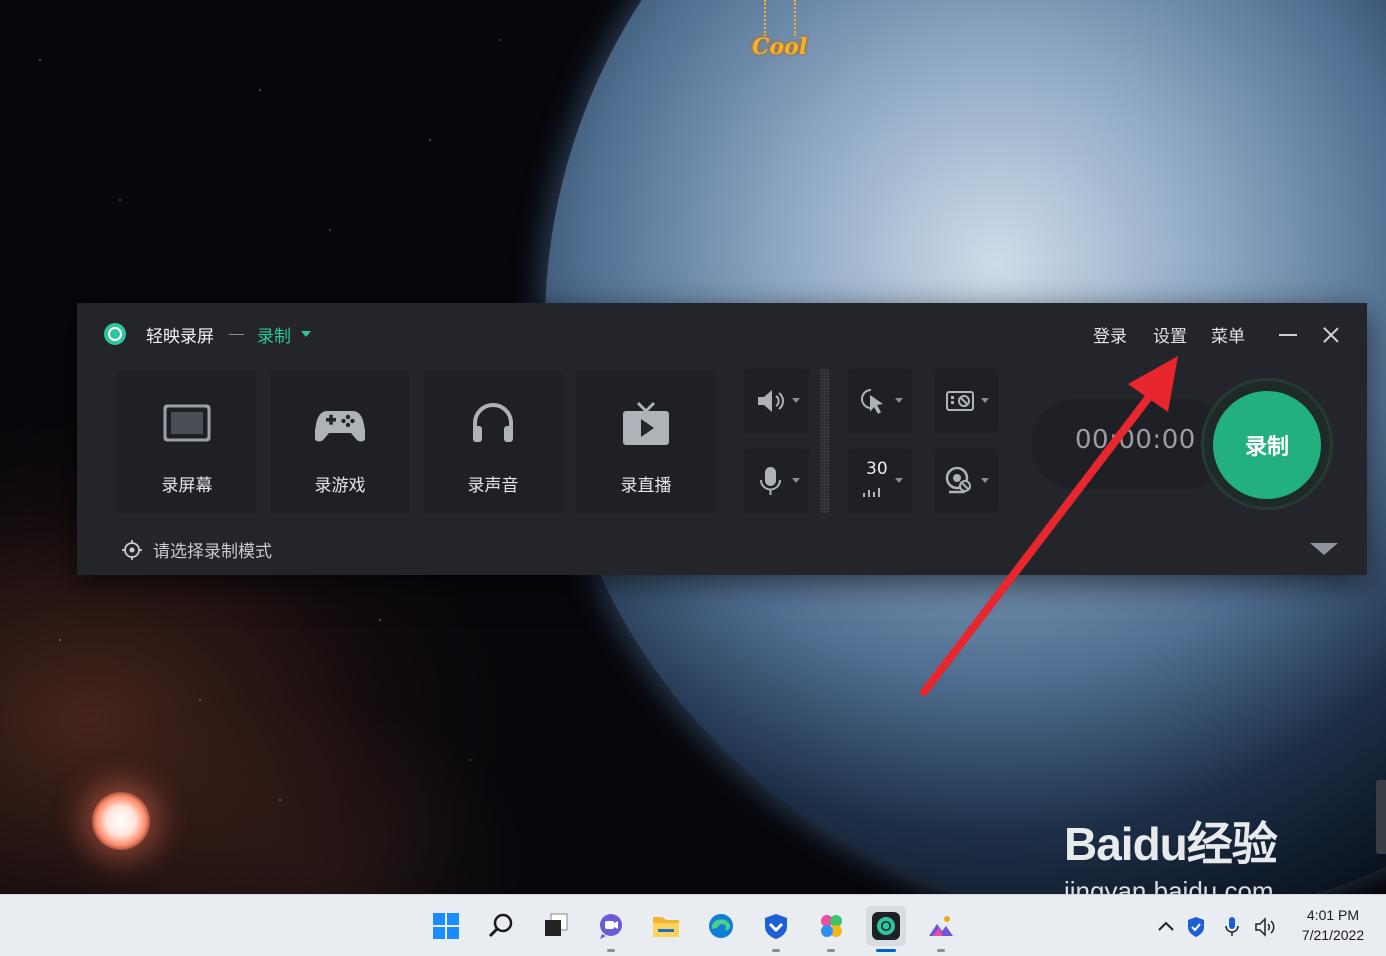  Describe the element at coordinates (780, 47) in the screenshot. I see `cool-tag-text: Cool` at that location.